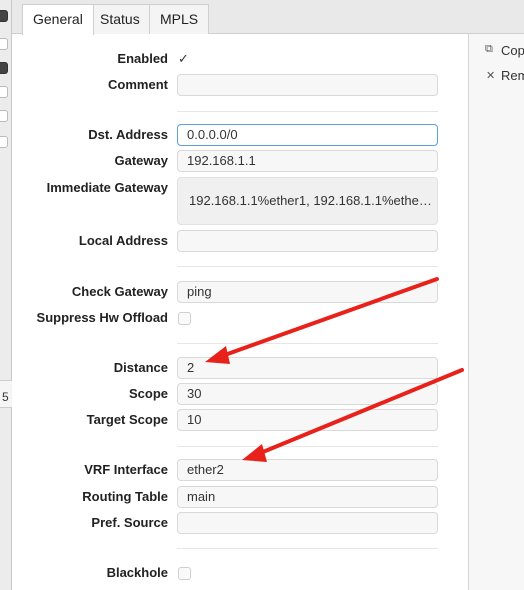 Image resolution: width=524 pixels, height=590 pixels. What do you see at coordinates (496, 312) in the screenshot?
I see `side-actions-panel: ⧉ Cop ✕ Rem` at bounding box center [496, 312].